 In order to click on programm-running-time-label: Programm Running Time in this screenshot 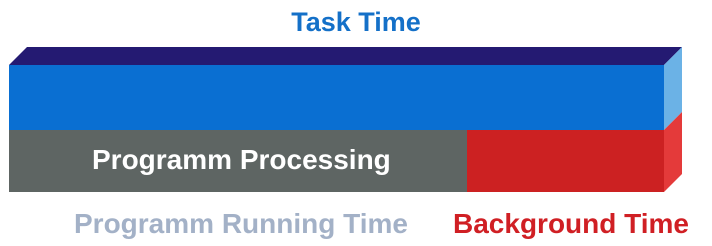, I will do `click(241, 223)`.